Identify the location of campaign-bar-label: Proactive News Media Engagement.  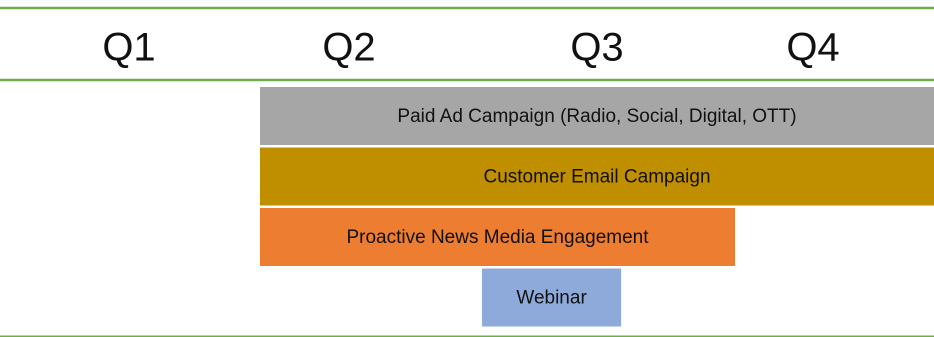
(497, 237).